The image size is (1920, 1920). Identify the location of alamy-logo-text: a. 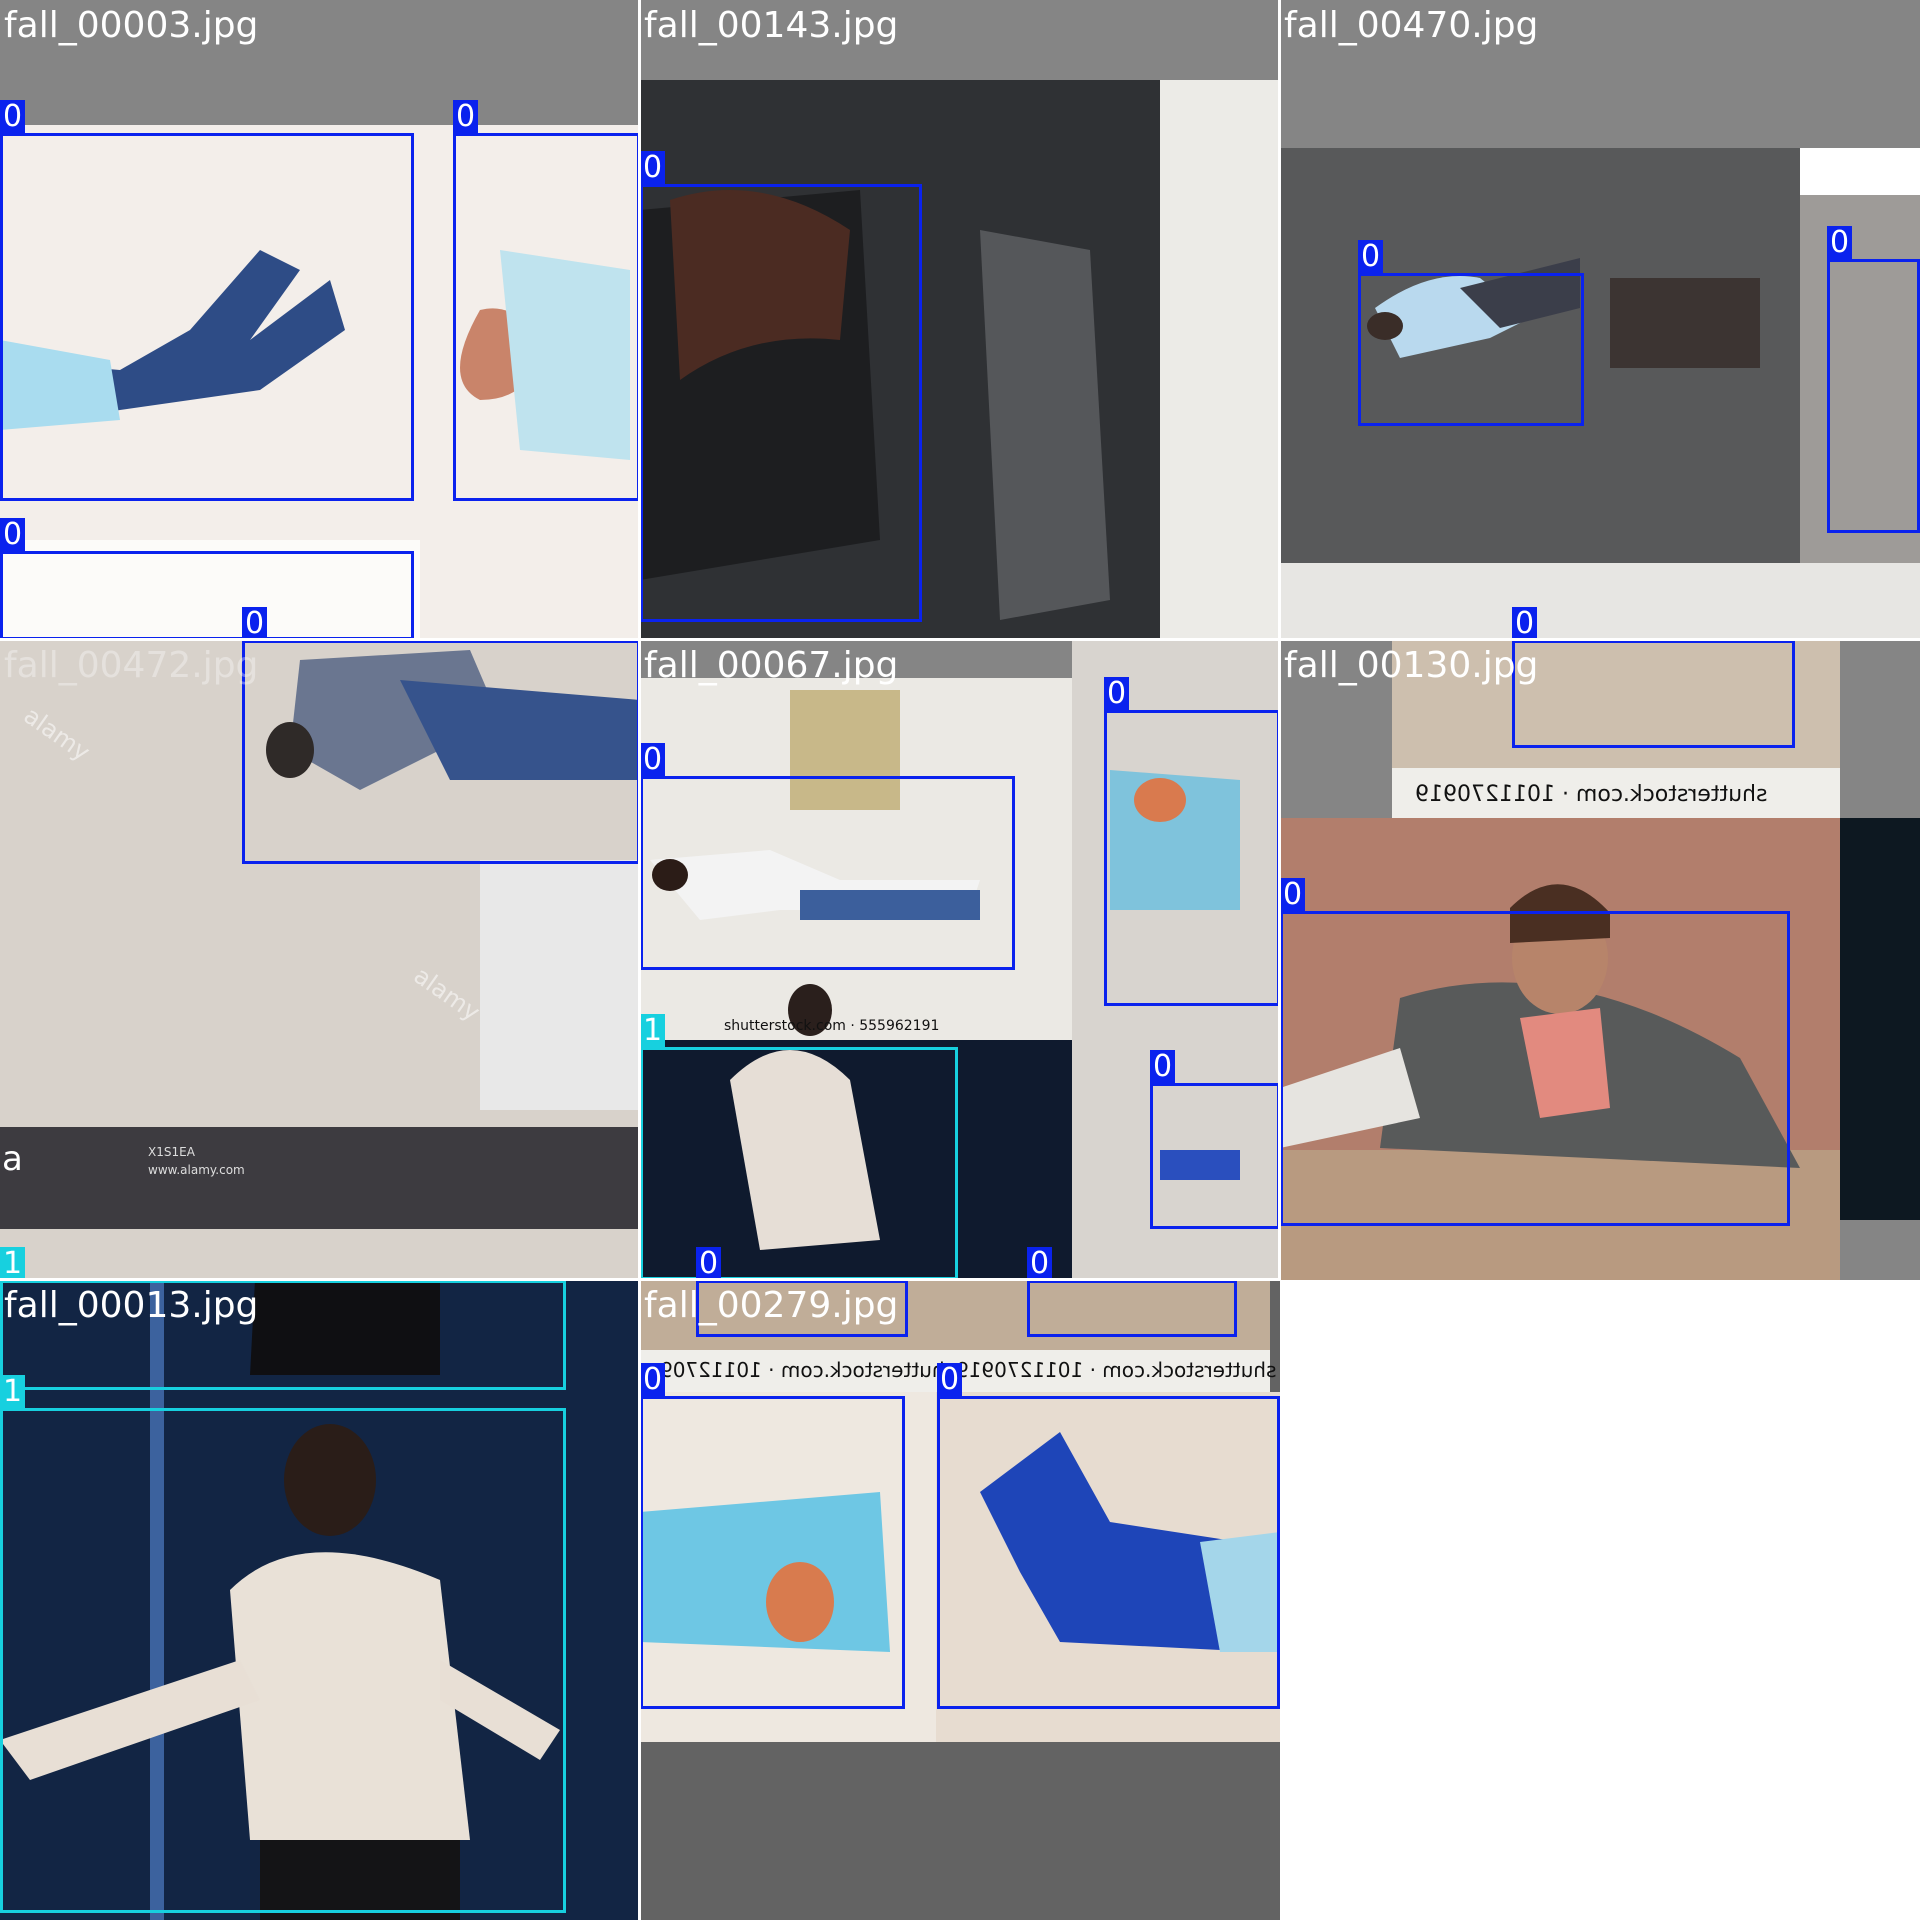
(12, 1159).